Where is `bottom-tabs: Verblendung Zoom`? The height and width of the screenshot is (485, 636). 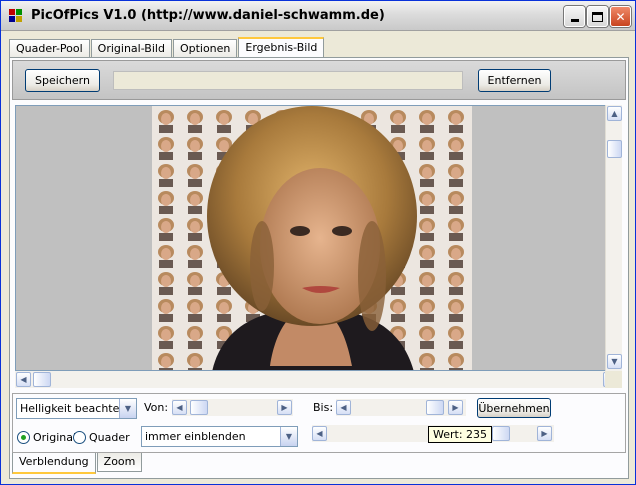
bottom-tabs: Verblendung Zoom is located at coordinates (77, 463).